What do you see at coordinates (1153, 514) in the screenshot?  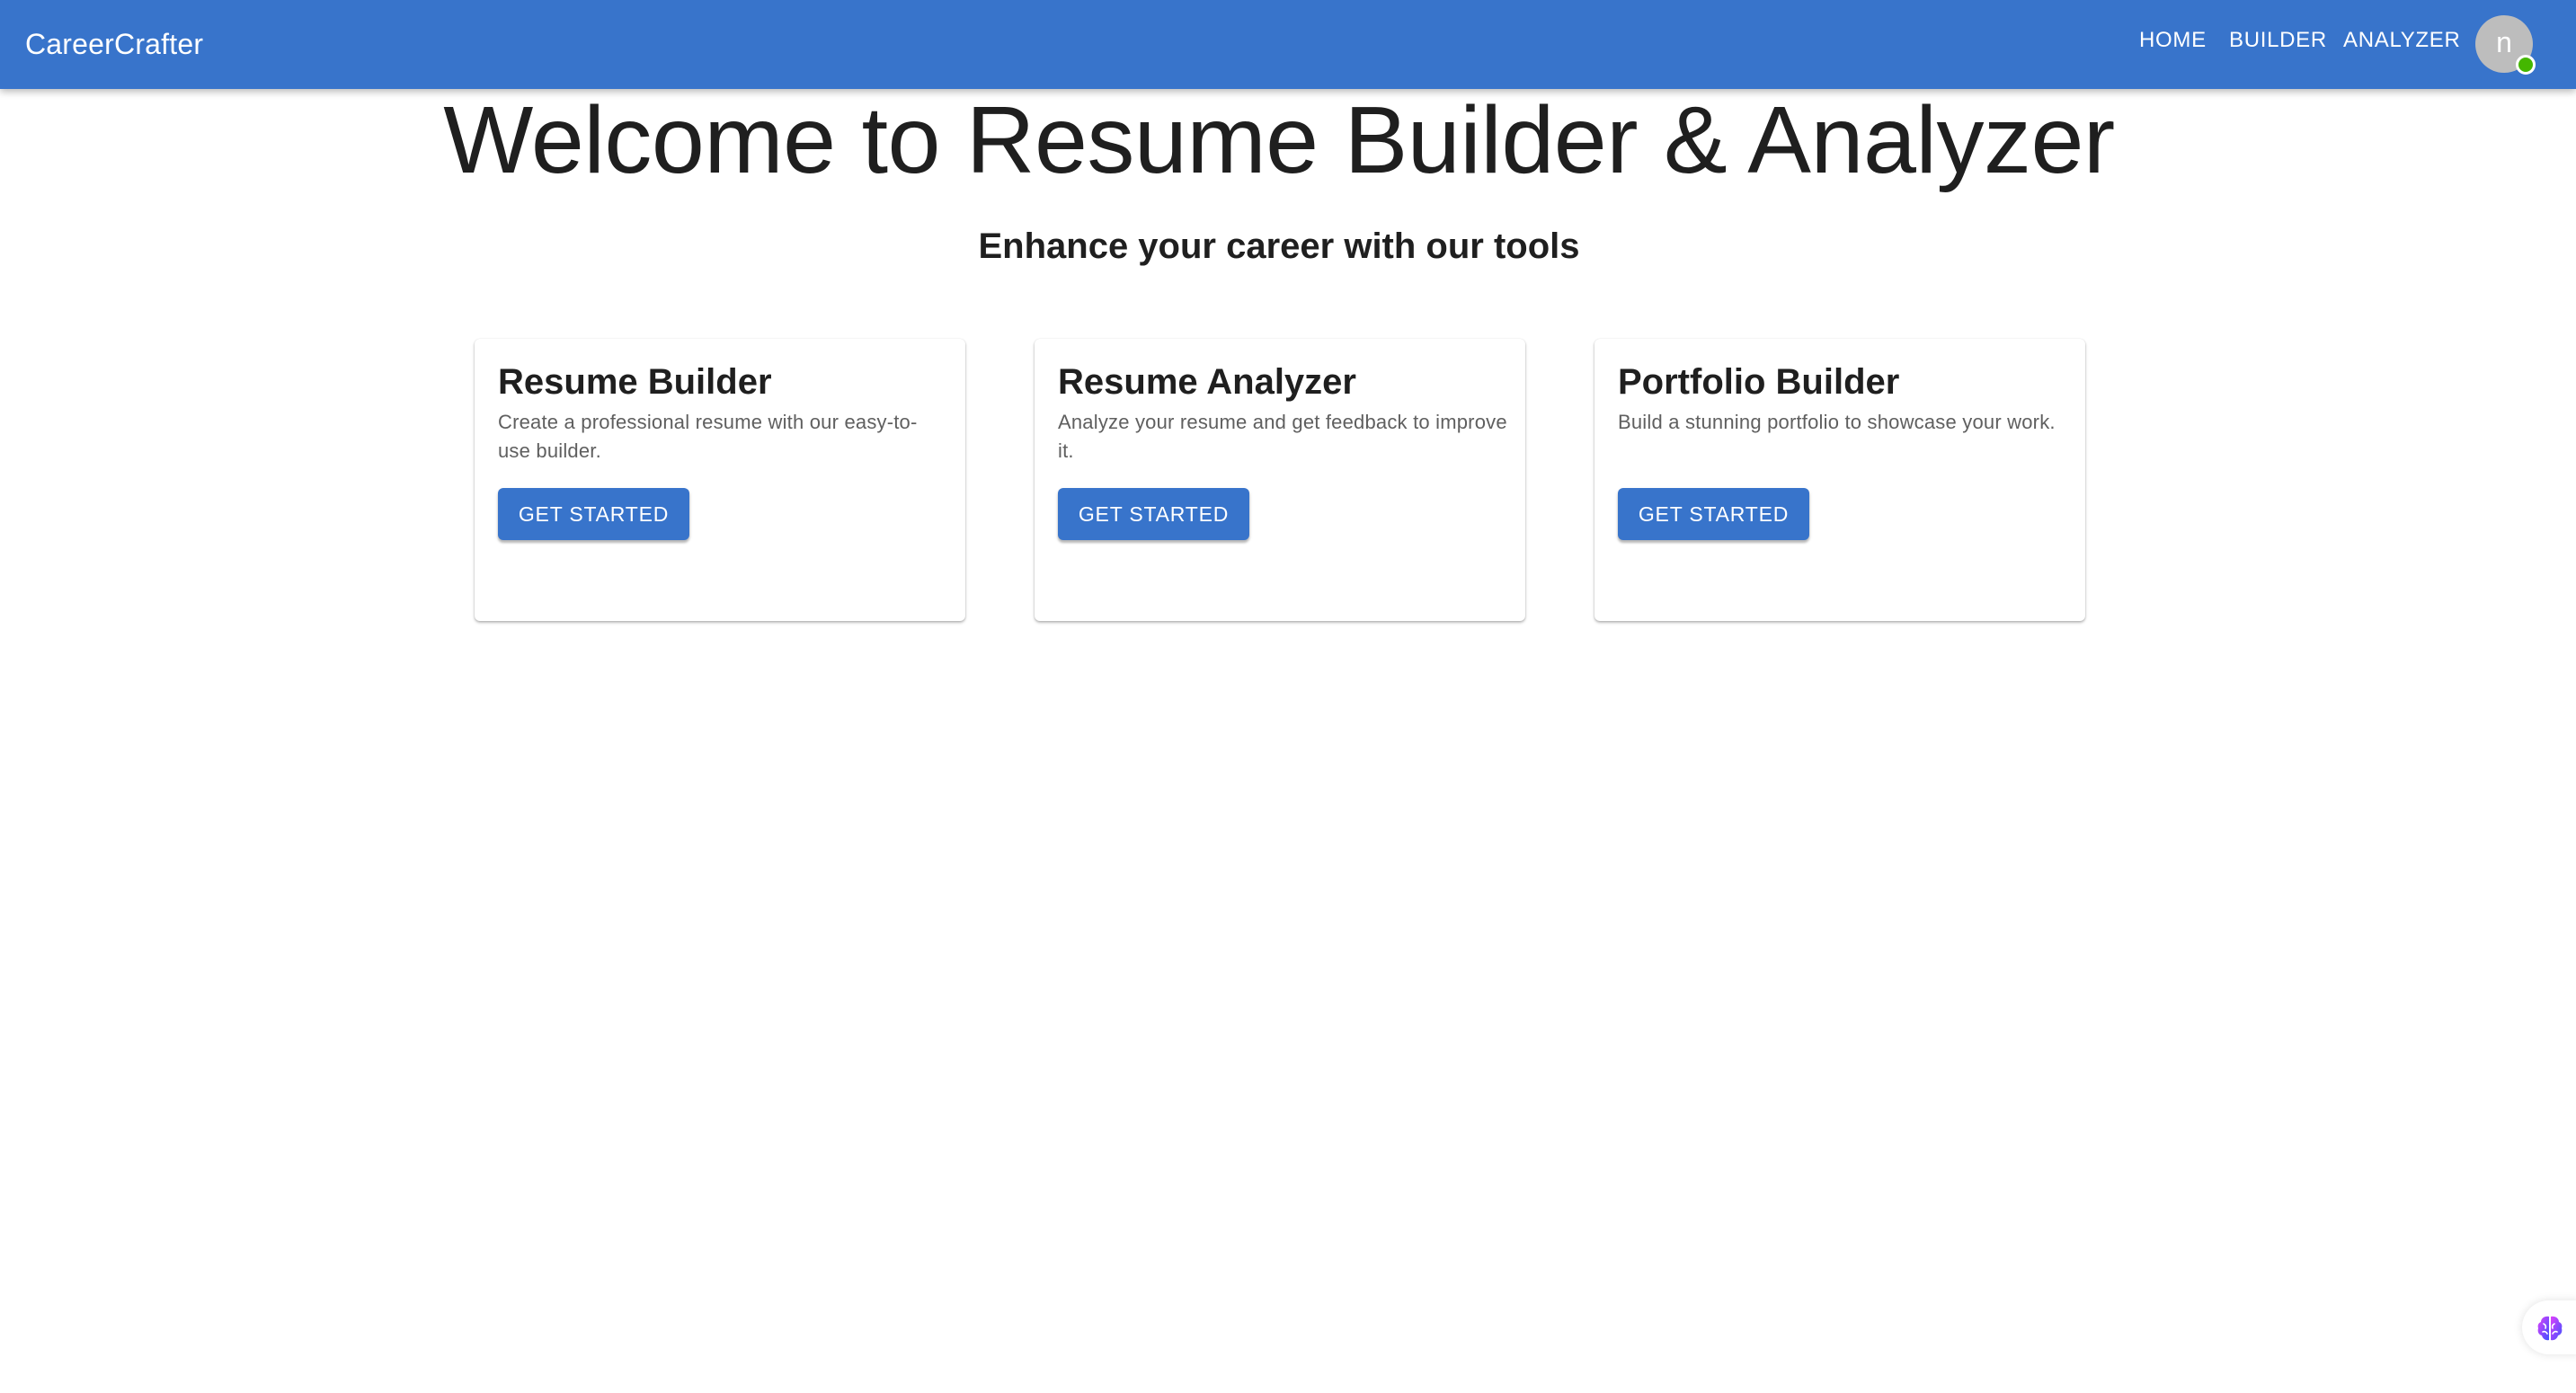 I see `get-started-button-resume-analyzer: GET STARTED` at bounding box center [1153, 514].